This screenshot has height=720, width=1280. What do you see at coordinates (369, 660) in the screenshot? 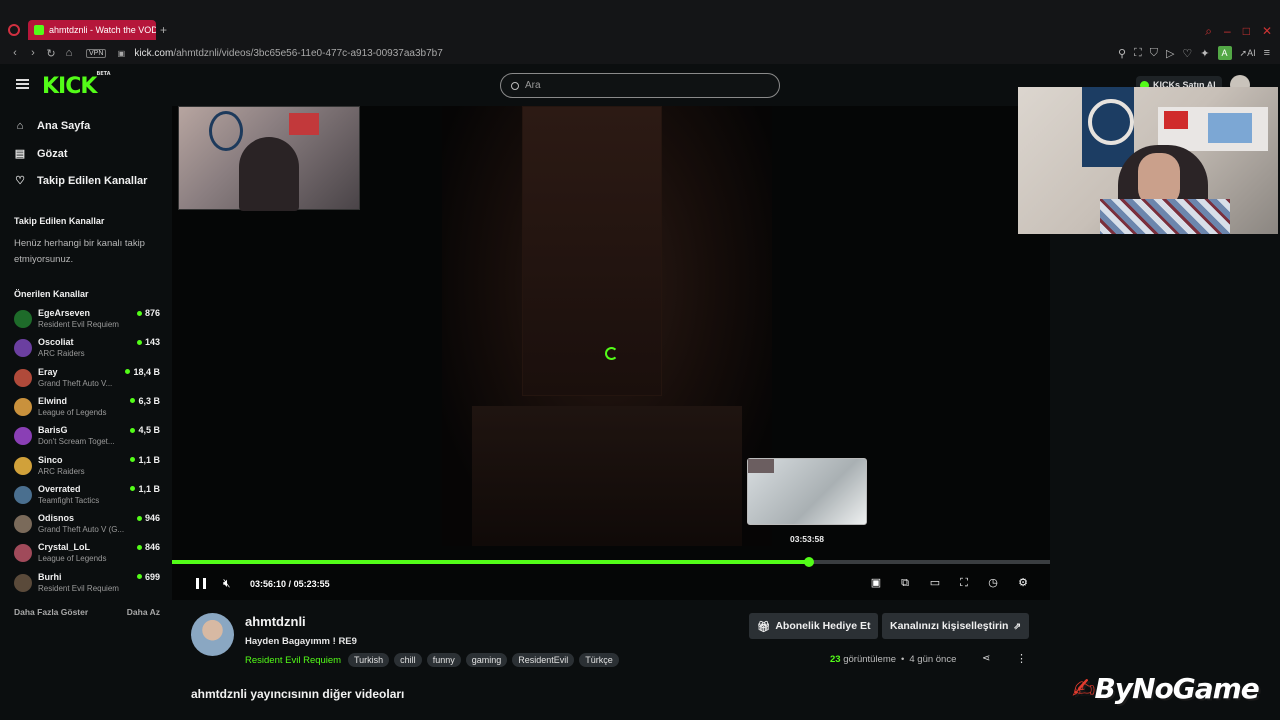
I see `video-tag: Turkish` at bounding box center [369, 660].